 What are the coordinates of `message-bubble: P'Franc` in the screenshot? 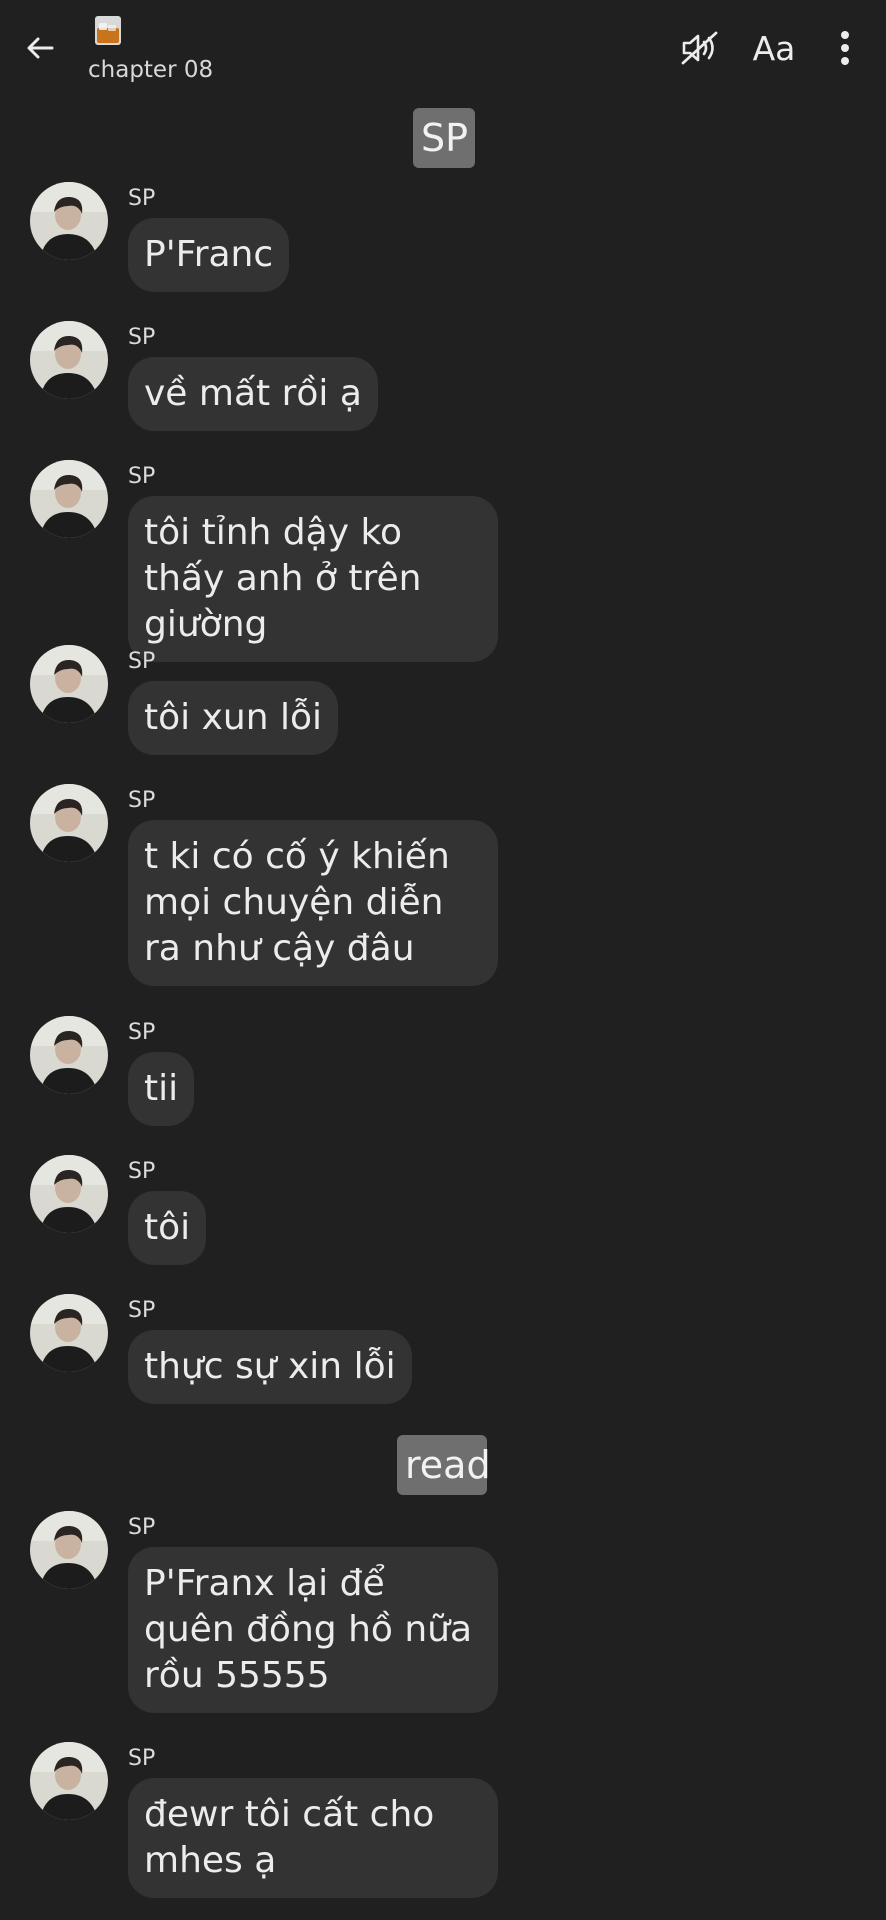 It's located at (209, 255).